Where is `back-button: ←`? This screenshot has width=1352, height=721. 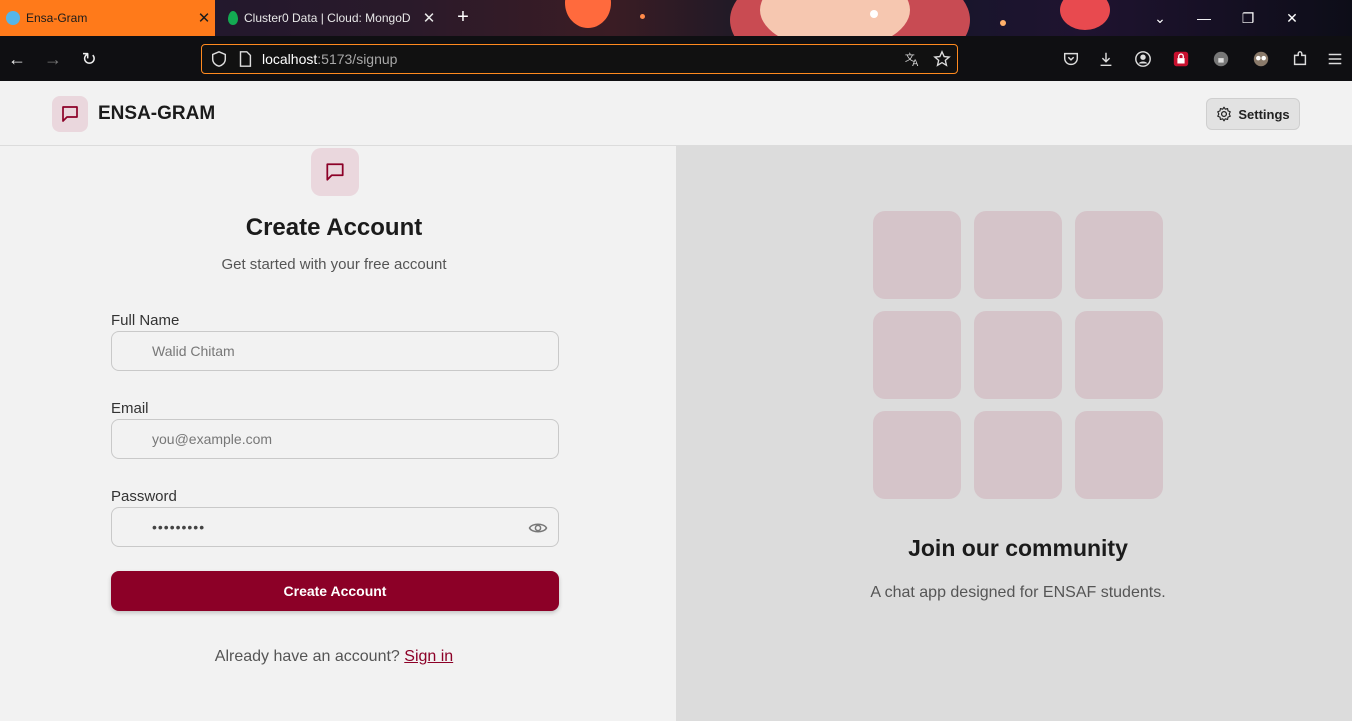 back-button: ← is located at coordinates (17, 59).